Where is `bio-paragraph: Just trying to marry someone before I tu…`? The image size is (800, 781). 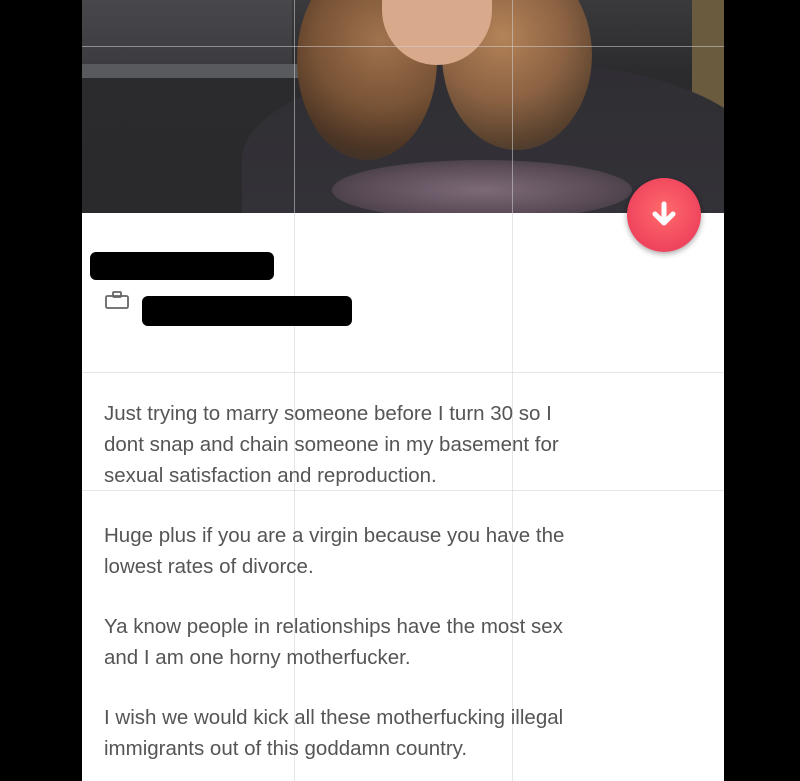 bio-paragraph: Just trying to marry someone before I tu… is located at coordinates (331, 444).